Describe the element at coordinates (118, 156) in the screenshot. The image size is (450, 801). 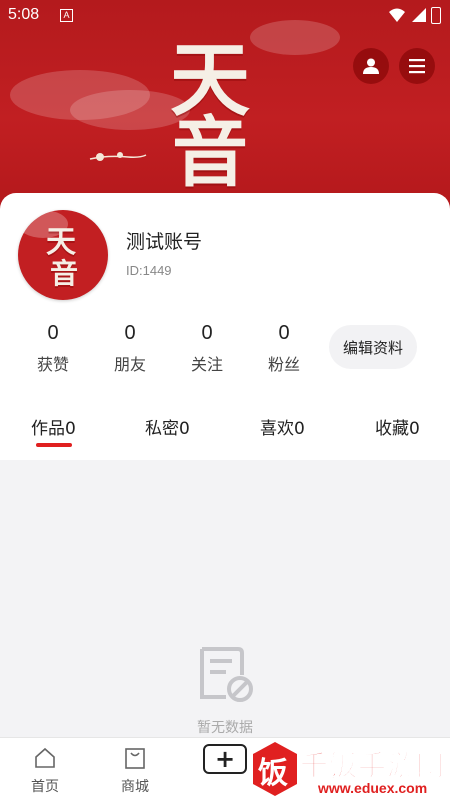
I see `flower-branch-icon` at that location.